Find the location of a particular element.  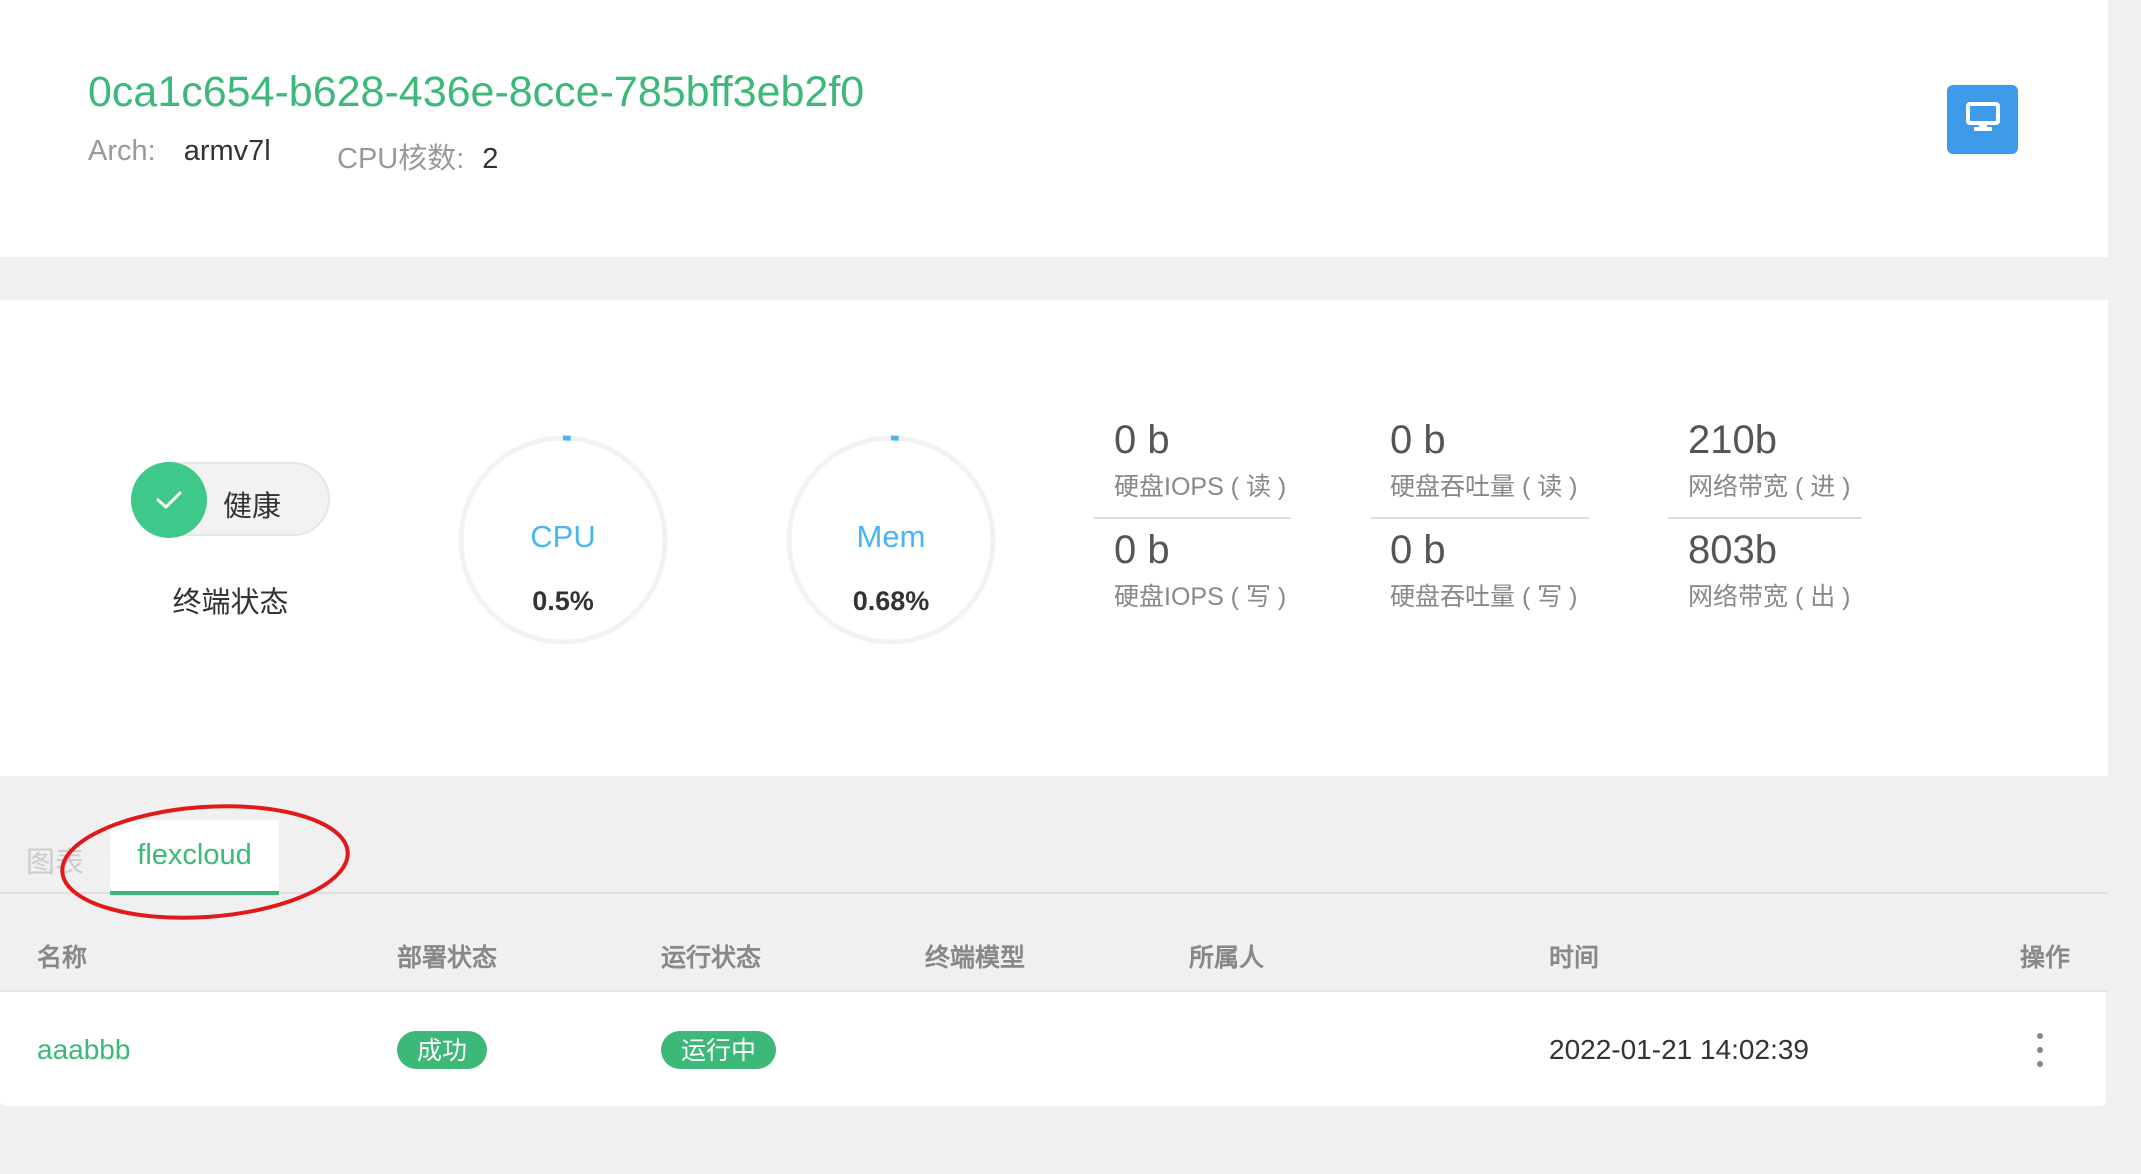

mem-gauge: Mem 0.68% is located at coordinates (891, 540).